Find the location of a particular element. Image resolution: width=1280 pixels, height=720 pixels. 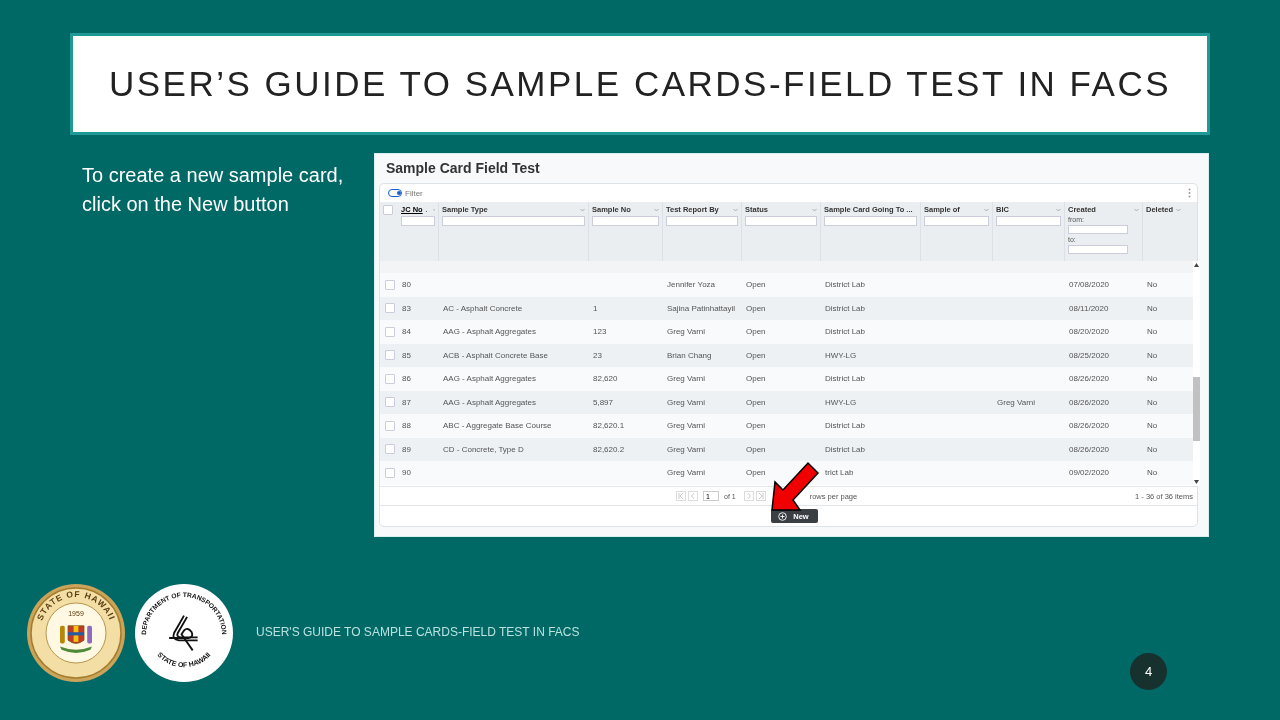

date-to-field is located at coordinates (1098, 249).